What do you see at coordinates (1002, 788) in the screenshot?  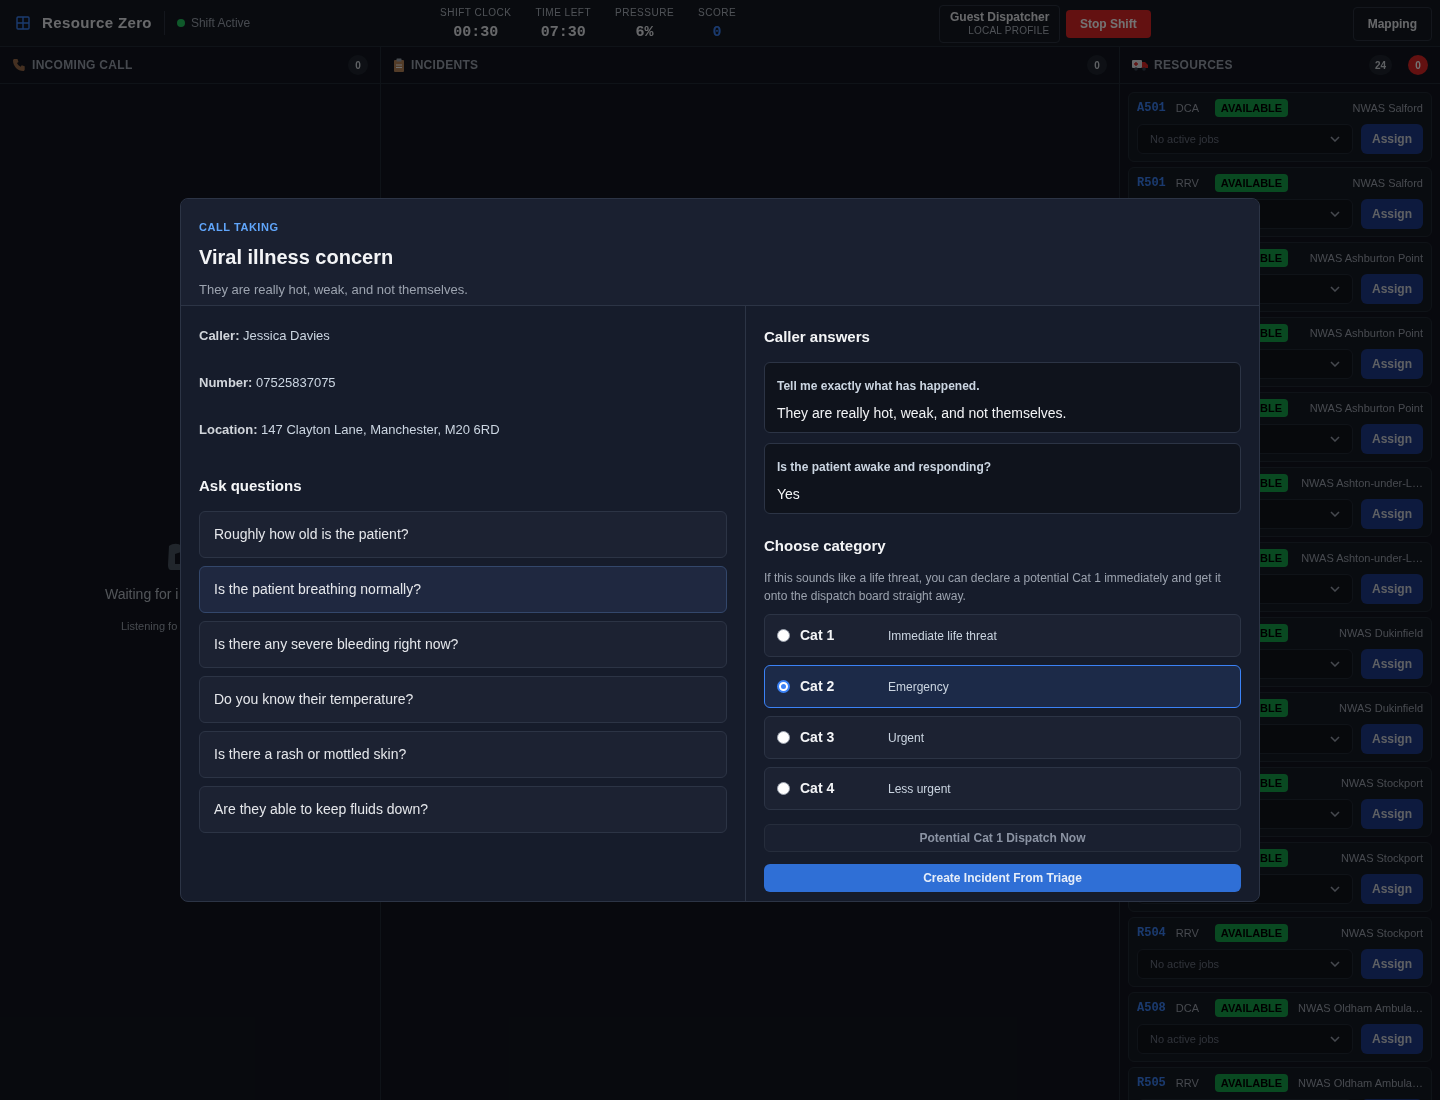 I see `category-option: Cat 4 Less urgent` at bounding box center [1002, 788].